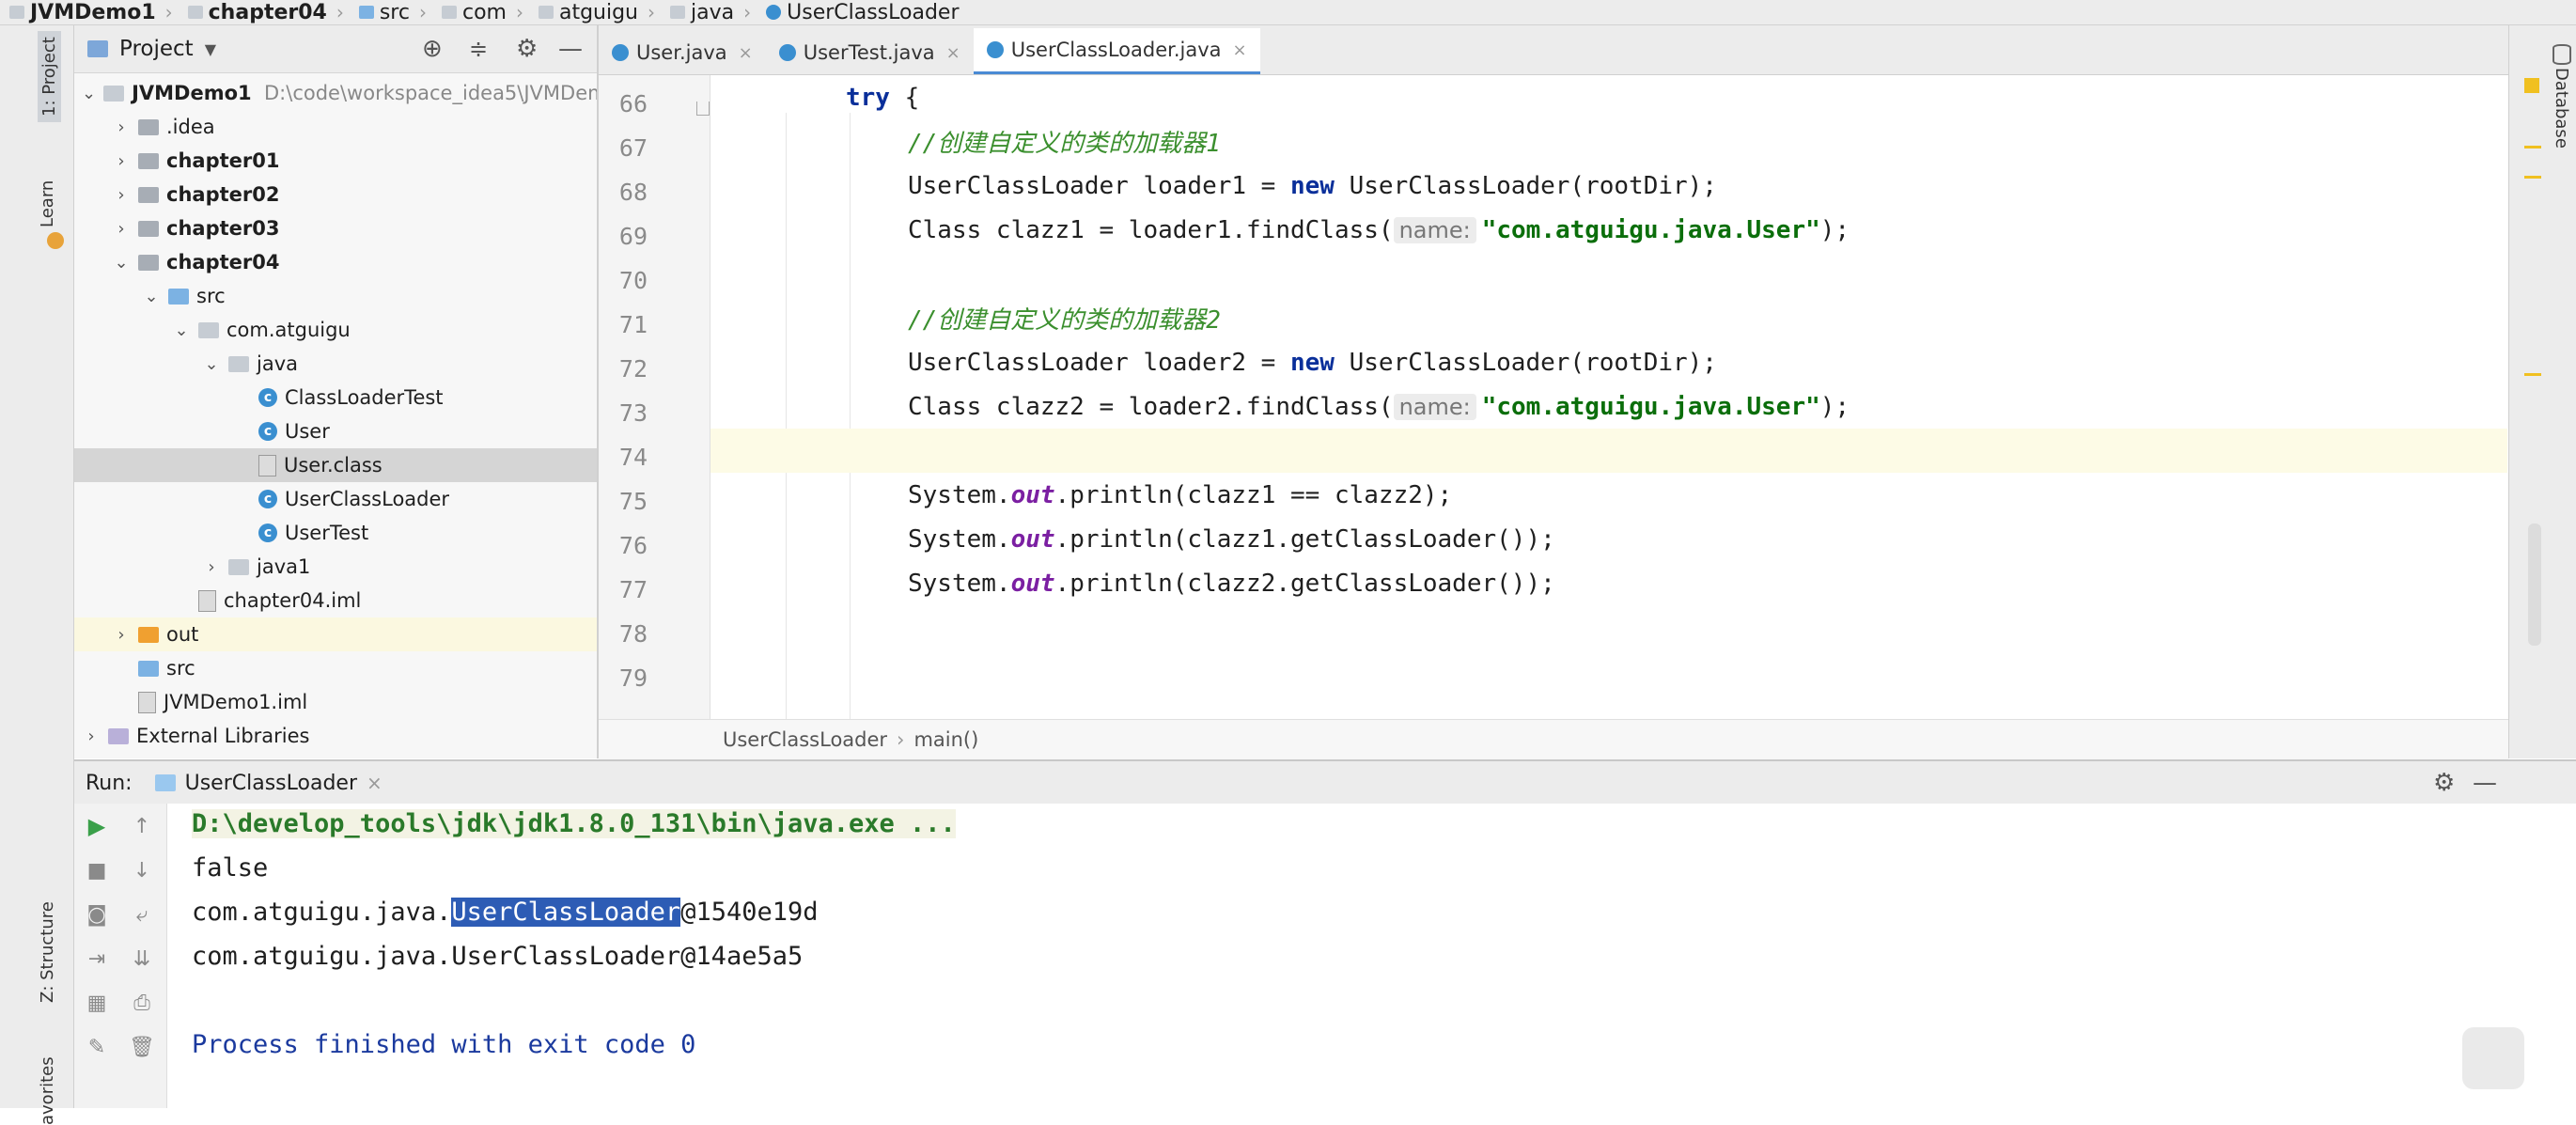 The height and width of the screenshot is (1125, 2576). What do you see at coordinates (1117, 51) in the screenshot?
I see `tab-userclassloader-java: UserClassLoader.java ×` at bounding box center [1117, 51].